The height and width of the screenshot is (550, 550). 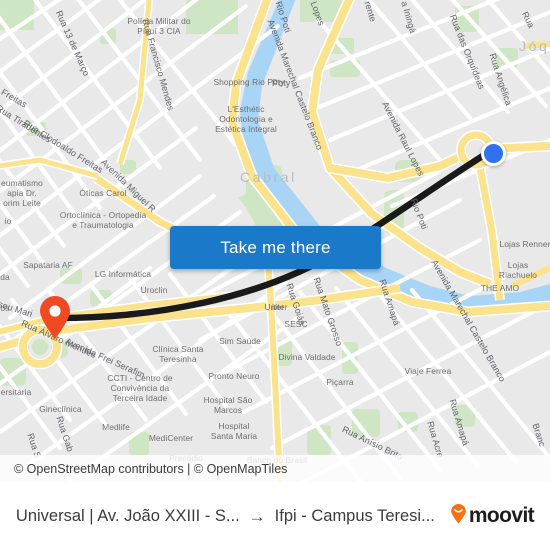 What do you see at coordinates (501, 515) in the screenshot?
I see `moovit-wordmark: moovit` at bounding box center [501, 515].